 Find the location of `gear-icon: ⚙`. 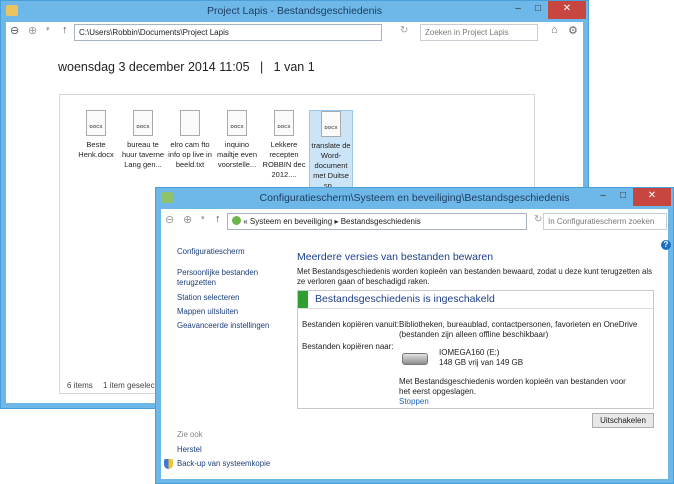

gear-icon: ⚙ is located at coordinates (573, 30).